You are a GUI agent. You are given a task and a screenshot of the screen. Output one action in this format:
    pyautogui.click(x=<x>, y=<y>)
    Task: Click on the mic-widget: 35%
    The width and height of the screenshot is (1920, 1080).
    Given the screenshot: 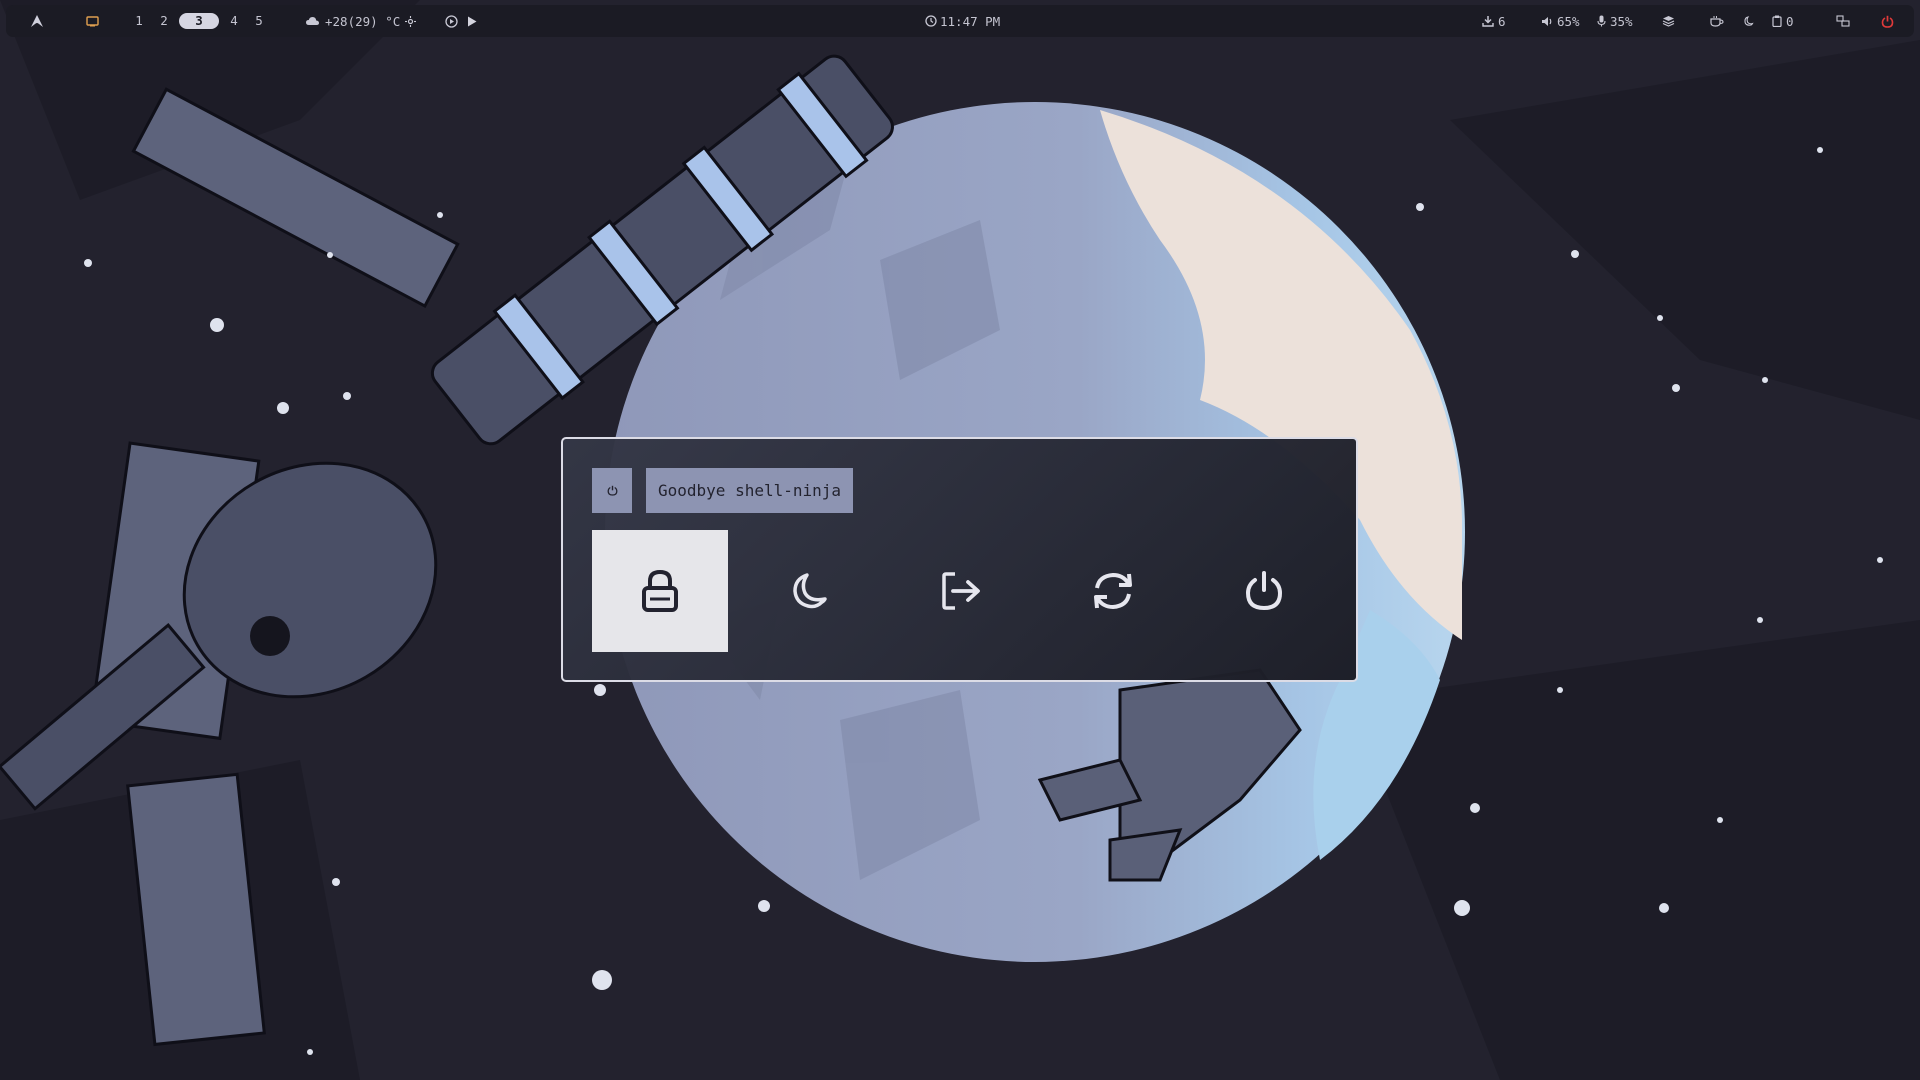 What is the action you would take?
    pyautogui.click(x=1615, y=21)
    